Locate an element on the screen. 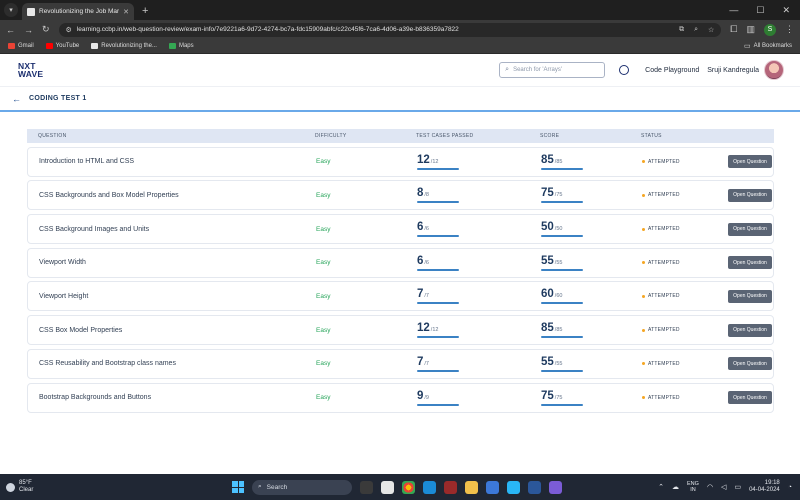  tab-search-icon: ▾ is located at coordinates (11, 10).